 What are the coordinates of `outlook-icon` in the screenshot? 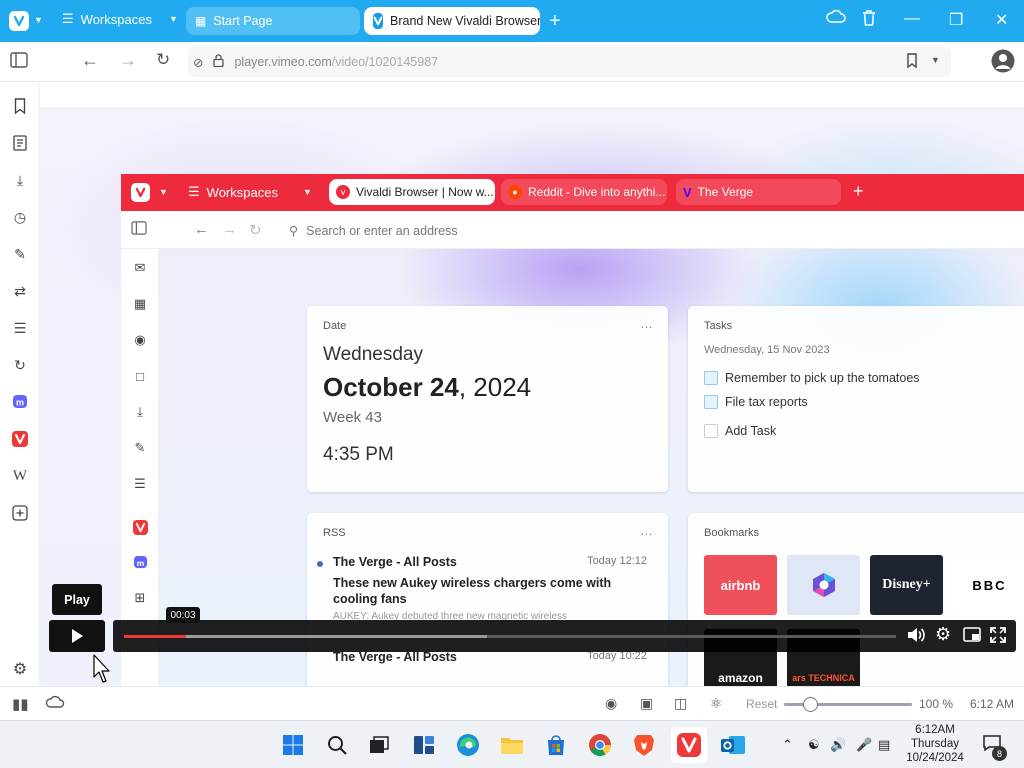 It's located at (733, 745).